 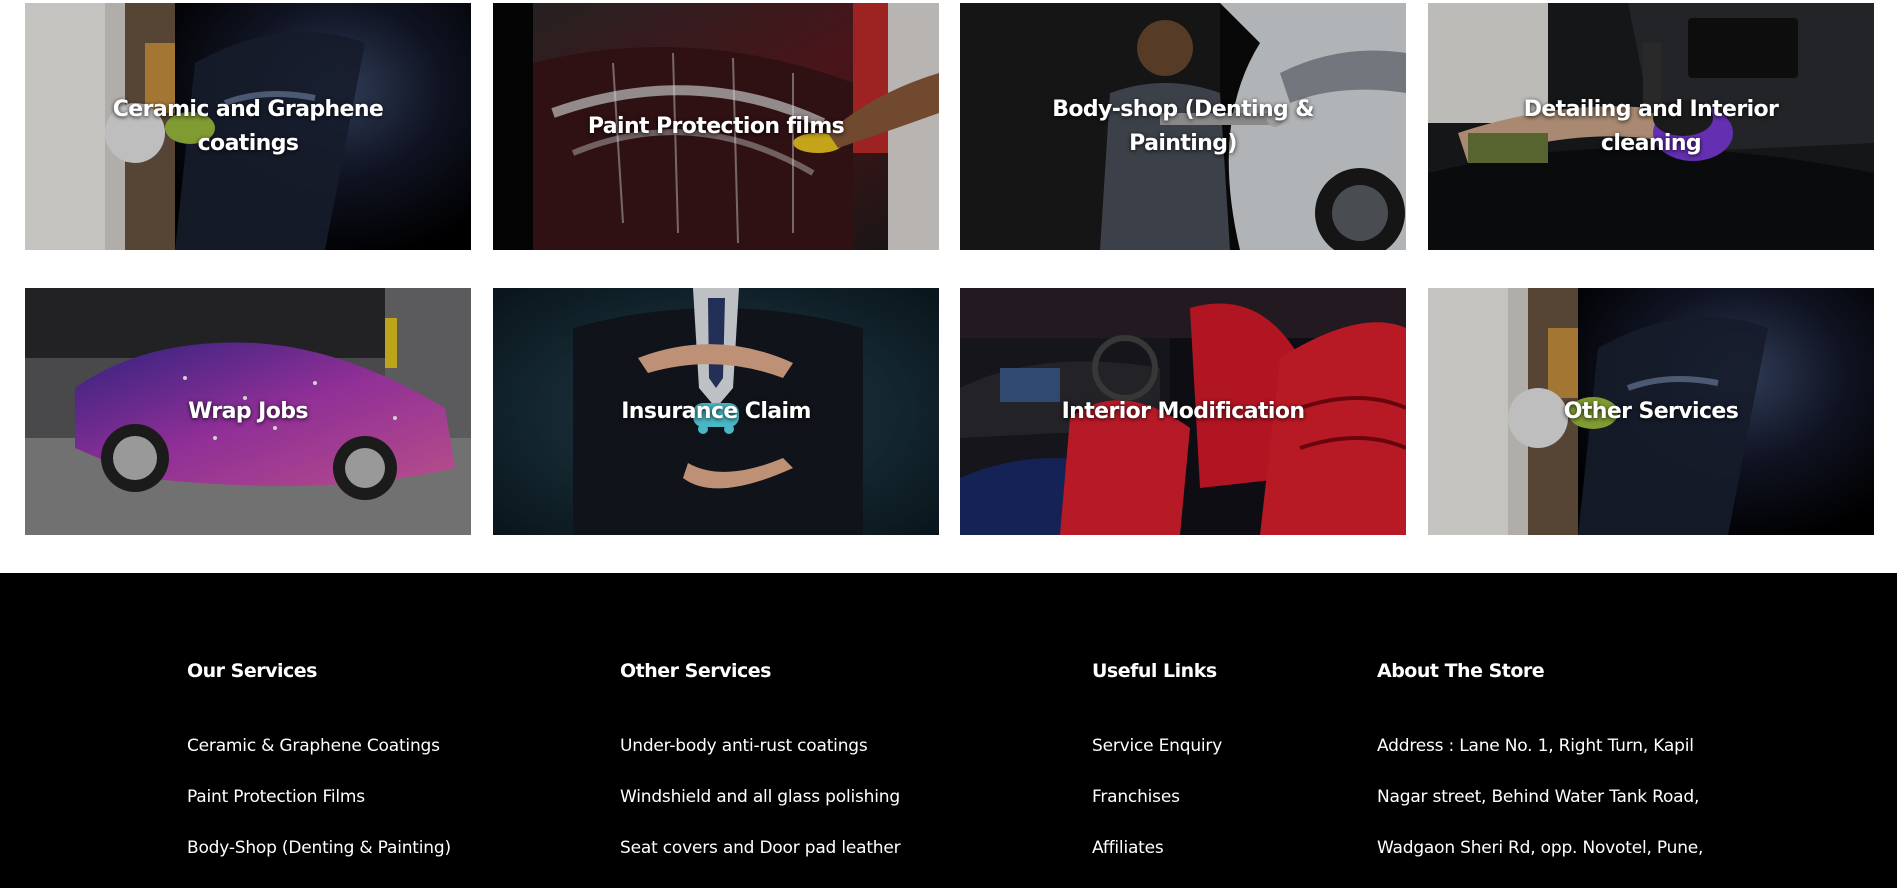 I want to click on list-item: Franchises, so click(x=1157, y=812).